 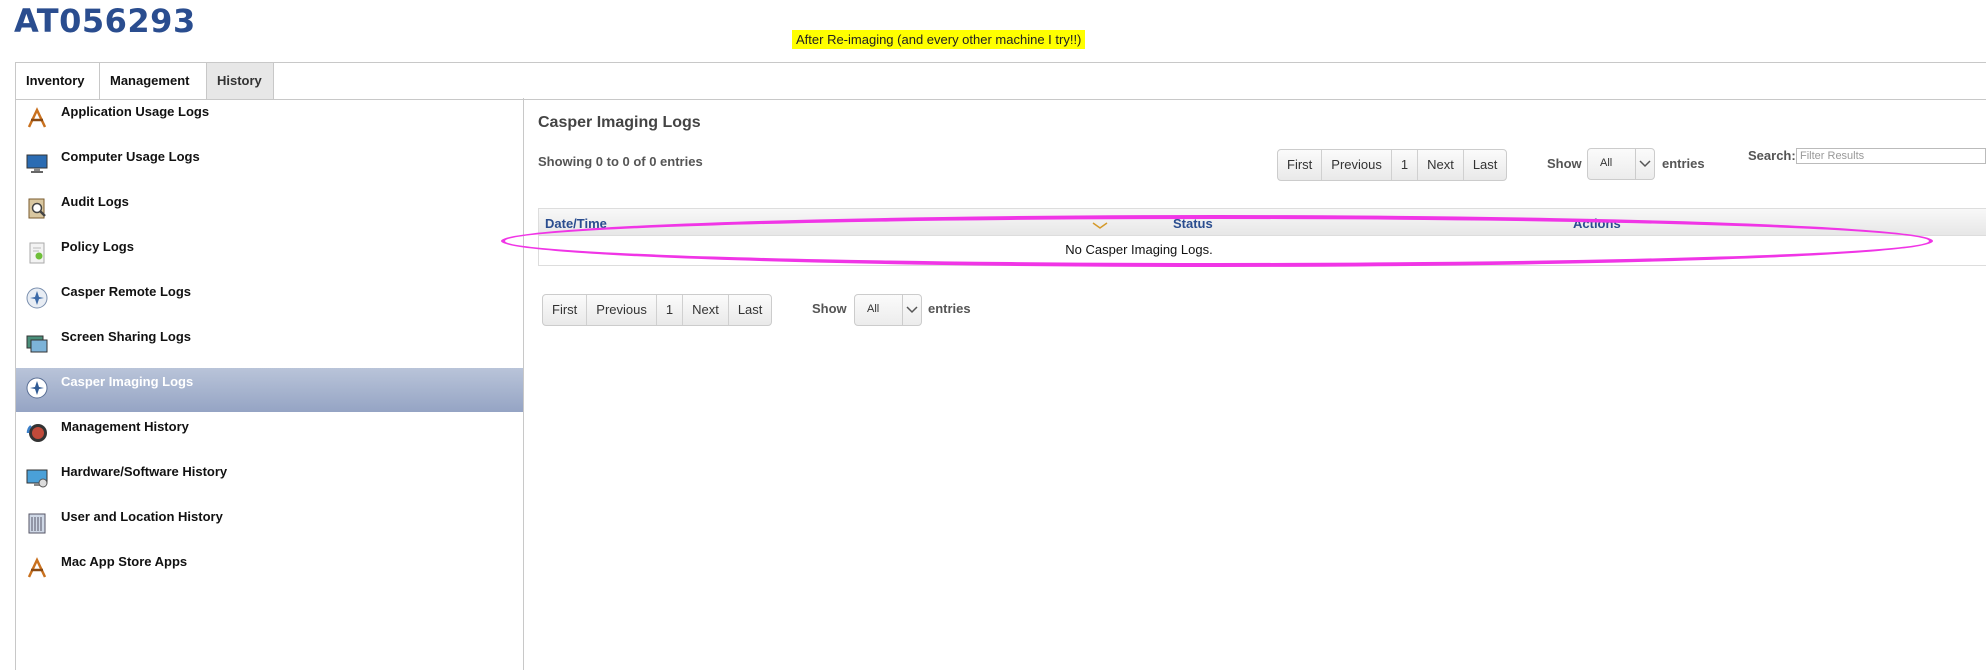 What do you see at coordinates (269, 120) in the screenshot?
I see `sidebar-item-application-usage-logs: Application Usage Logs` at bounding box center [269, 120].